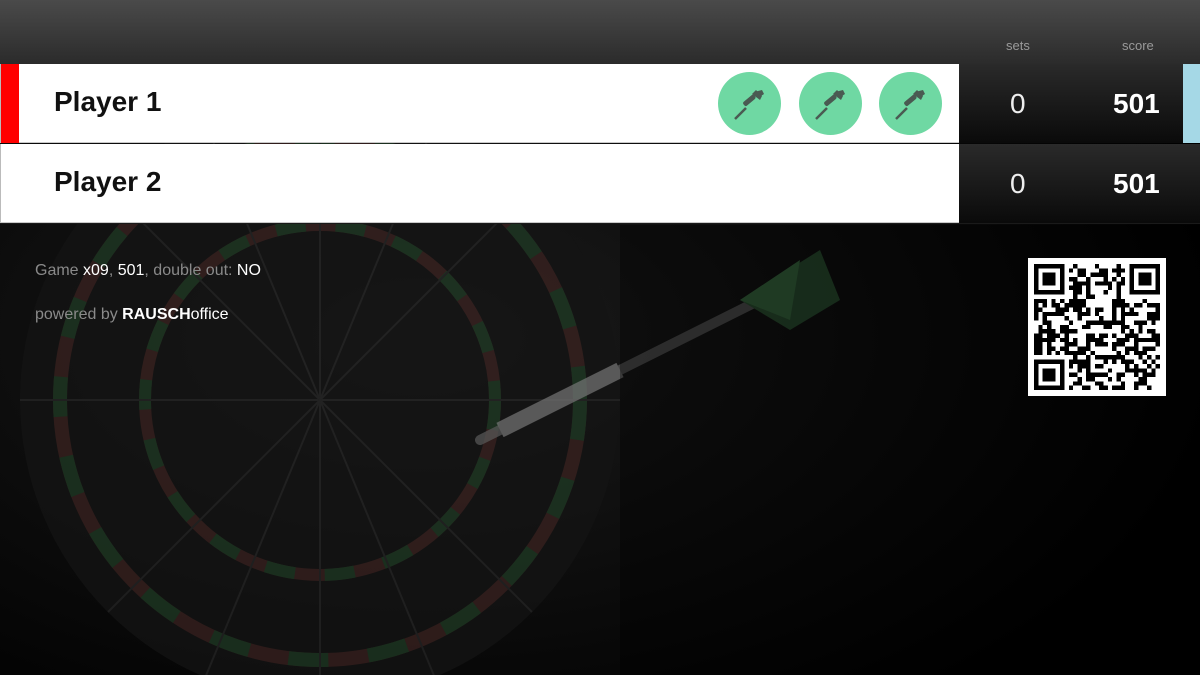 Image resolution: width=1200 pixels, height=675 pixels. I want to click on double-out-label: , double out:, so click(190, 270).